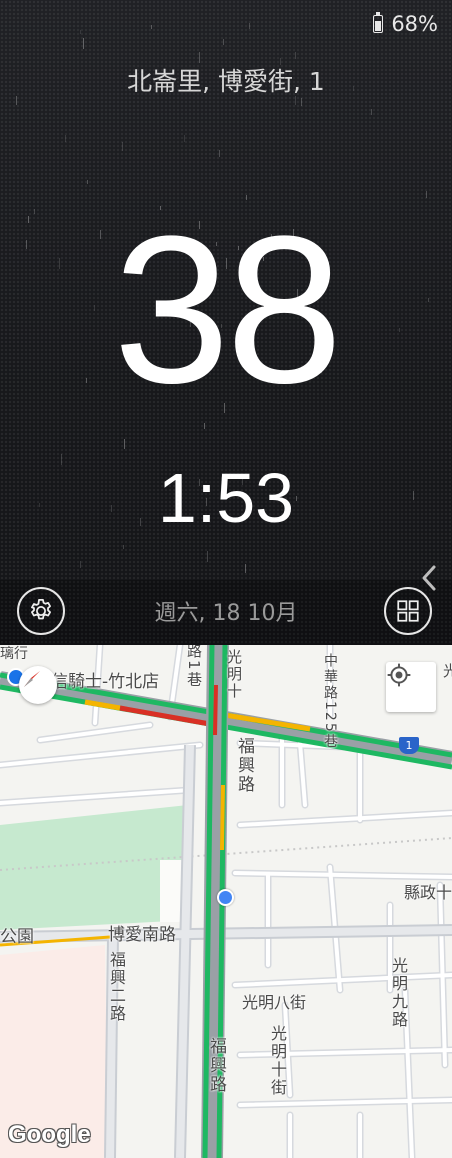  What do you see at coordinates (225, 897) in the screenshot?
I see `current-location-dot` at bounding box center [225, 897].